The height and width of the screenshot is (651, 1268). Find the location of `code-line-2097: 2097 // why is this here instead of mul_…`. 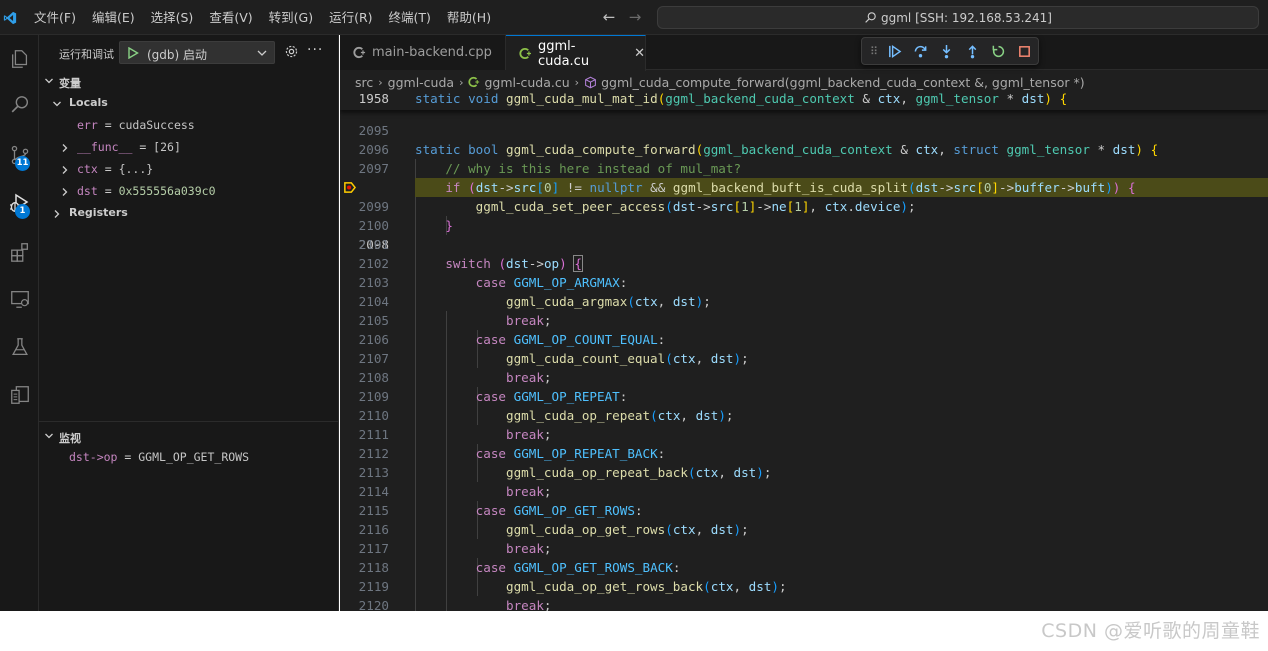

code-line-2097: 2097 // why is this here instead of mul_… is located at coordinates (804, 168).